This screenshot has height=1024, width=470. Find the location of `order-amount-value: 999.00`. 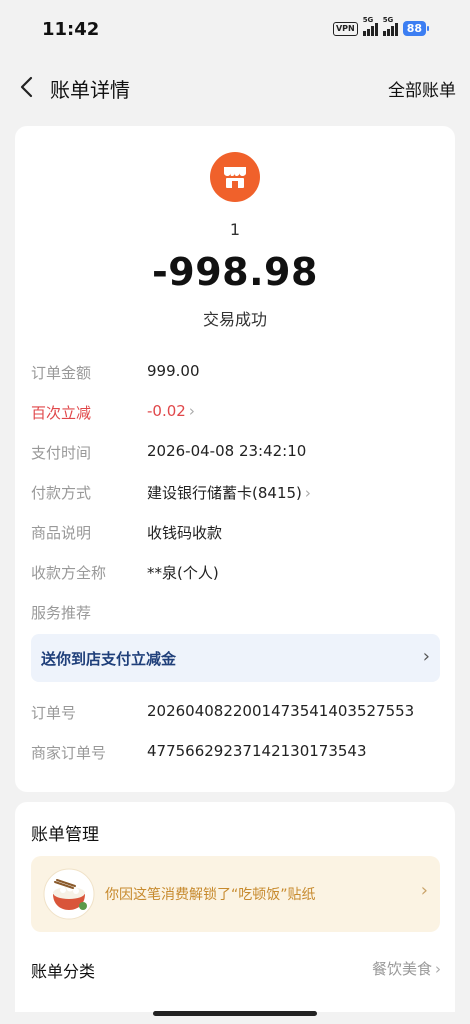

order-amount-value: 999.00 is located at coordinates (173, 371).